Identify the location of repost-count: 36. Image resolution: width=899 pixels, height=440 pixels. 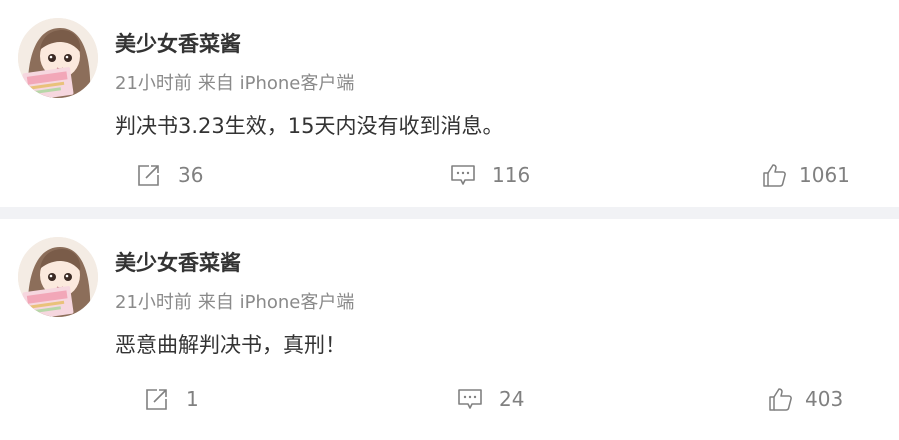
(191, 175).